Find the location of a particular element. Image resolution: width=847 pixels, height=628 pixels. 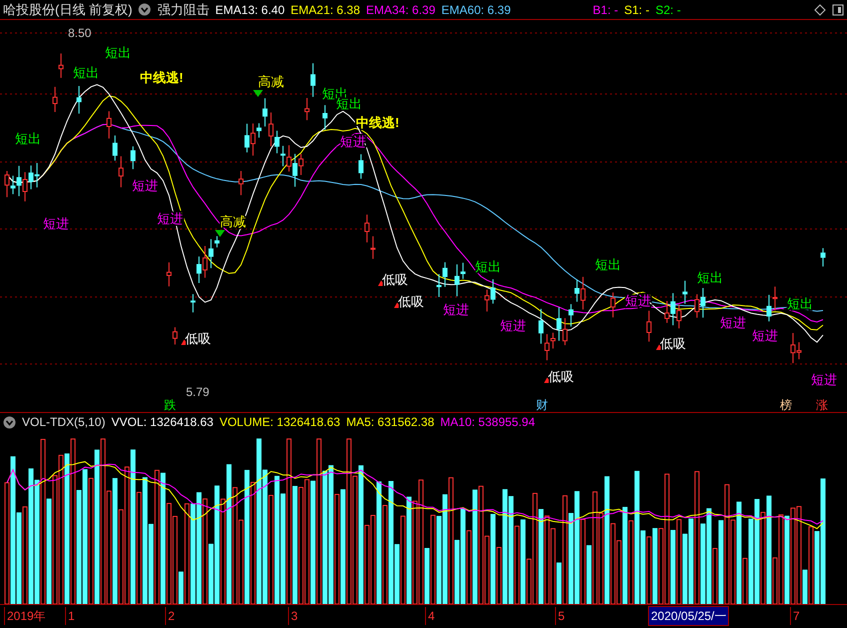

volume-indicator-name: VOL-TDX(5,10) is located at coordinates (64, 422).